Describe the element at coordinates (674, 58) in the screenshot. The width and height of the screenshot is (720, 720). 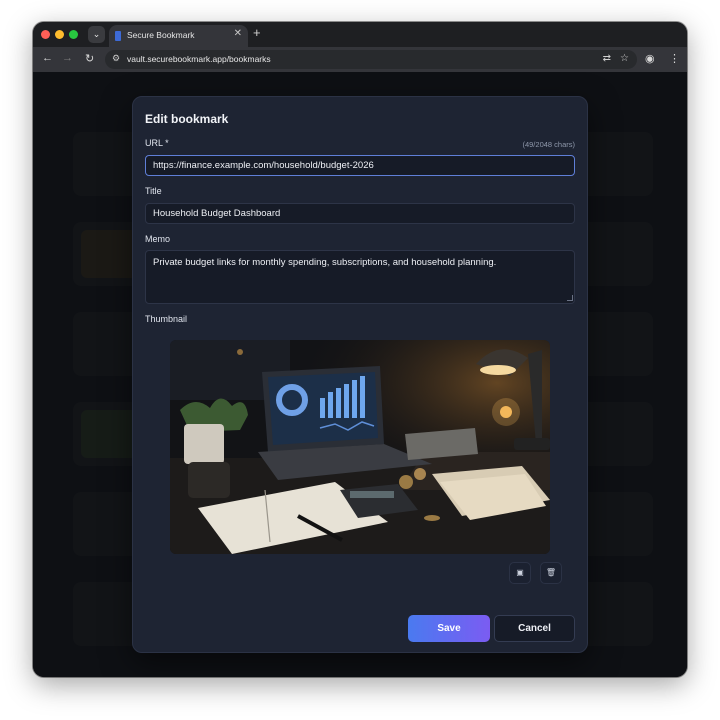
I see `more-menu-icon: ⋮` at that location.